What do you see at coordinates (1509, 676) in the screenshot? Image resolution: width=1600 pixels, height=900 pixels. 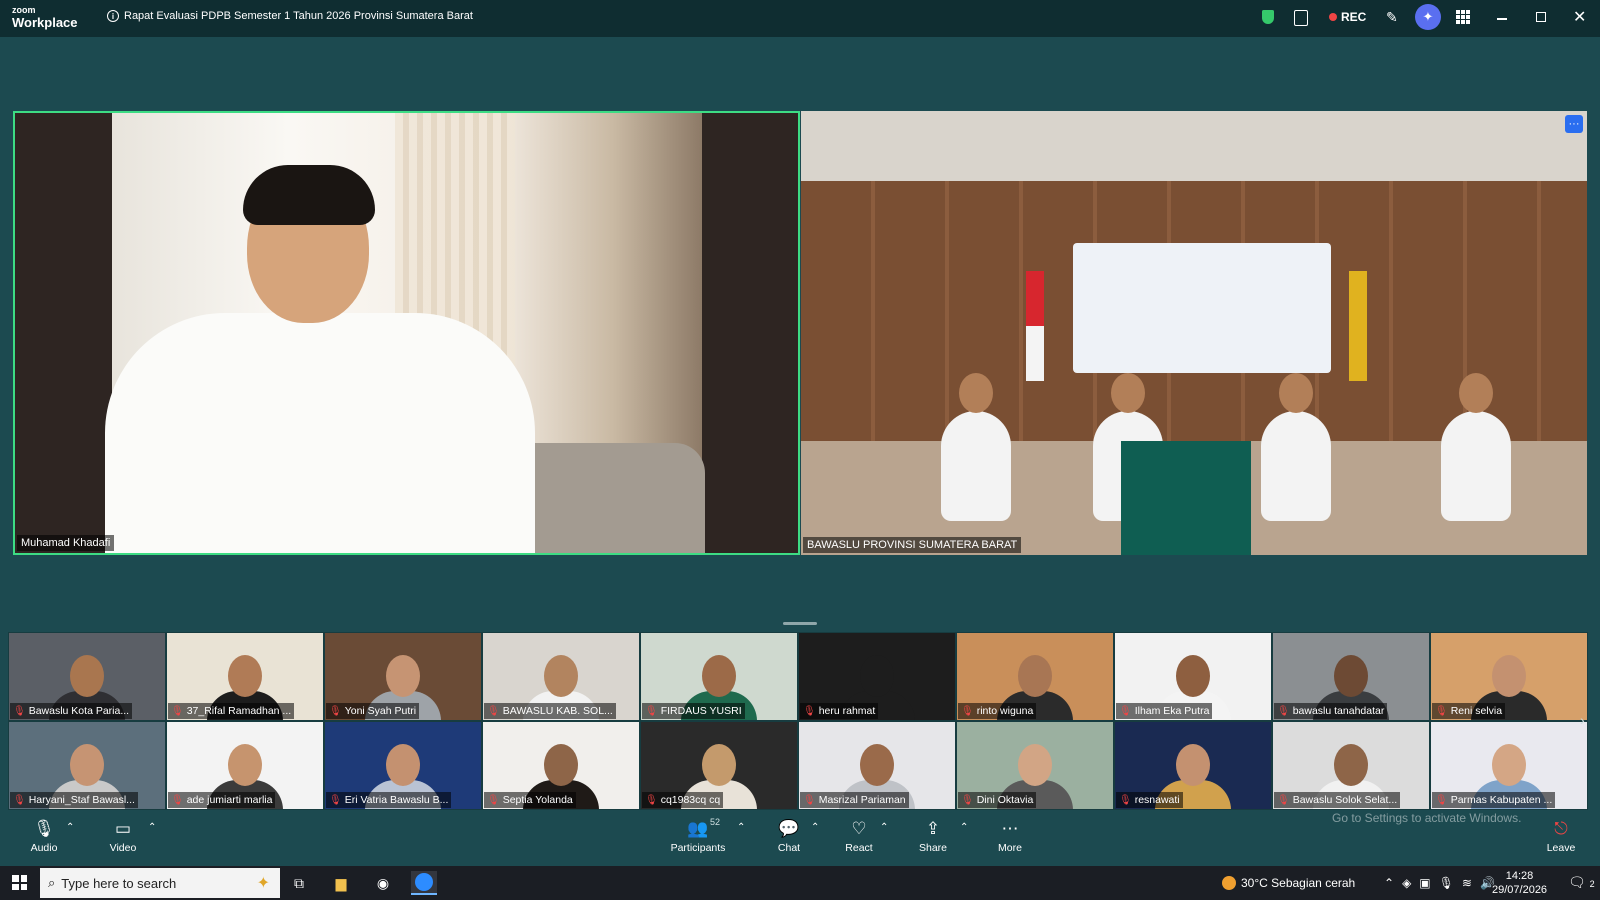 I see `gallery-tile: 🎙 Reni selvia` at bounding box center [1509, 676].